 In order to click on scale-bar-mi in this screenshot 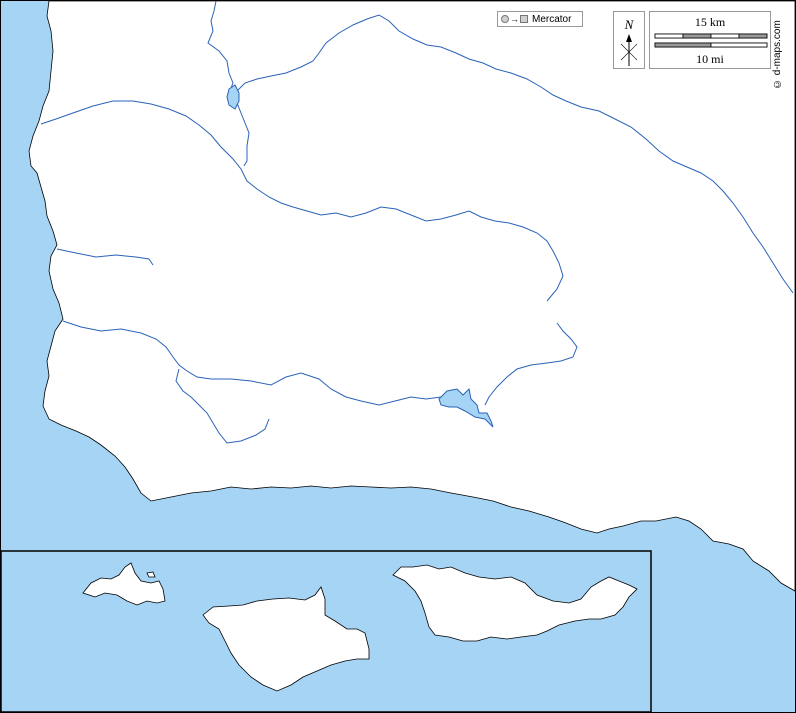, I will do `click(711, 45)`.